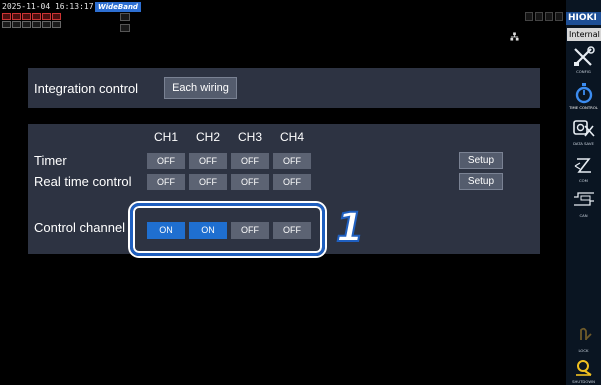 The image size is (601, 385). I want to click on integration-control-button: Each wiring, so click(200, 88).